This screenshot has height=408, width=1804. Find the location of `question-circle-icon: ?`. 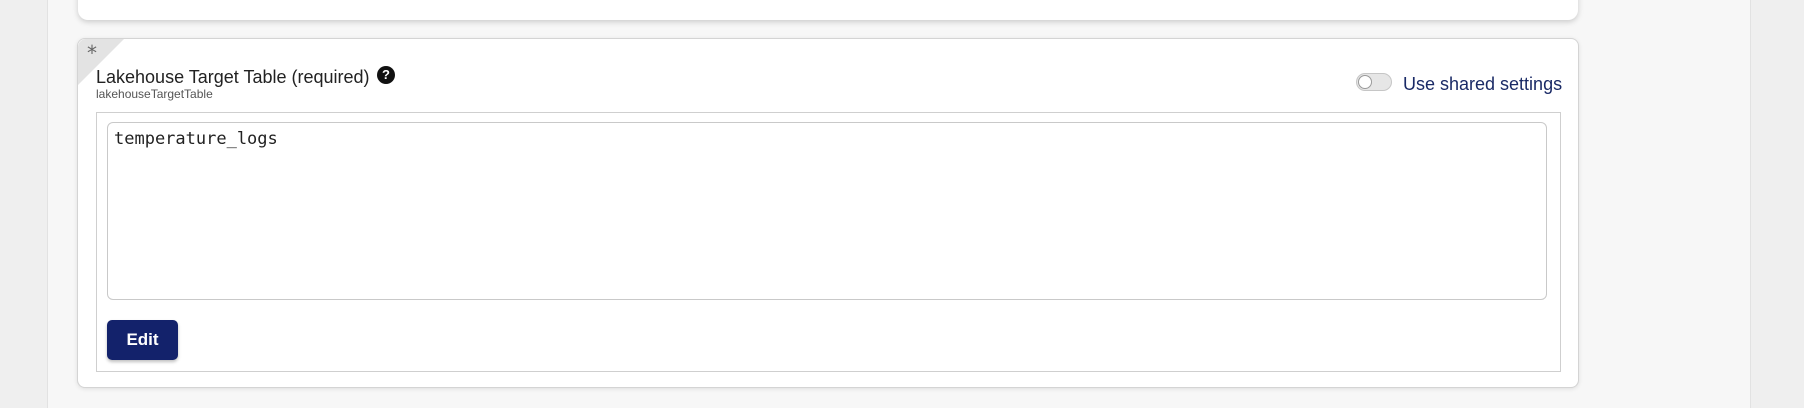

question-circle-icon: ? is located at coordinates (386, 75).